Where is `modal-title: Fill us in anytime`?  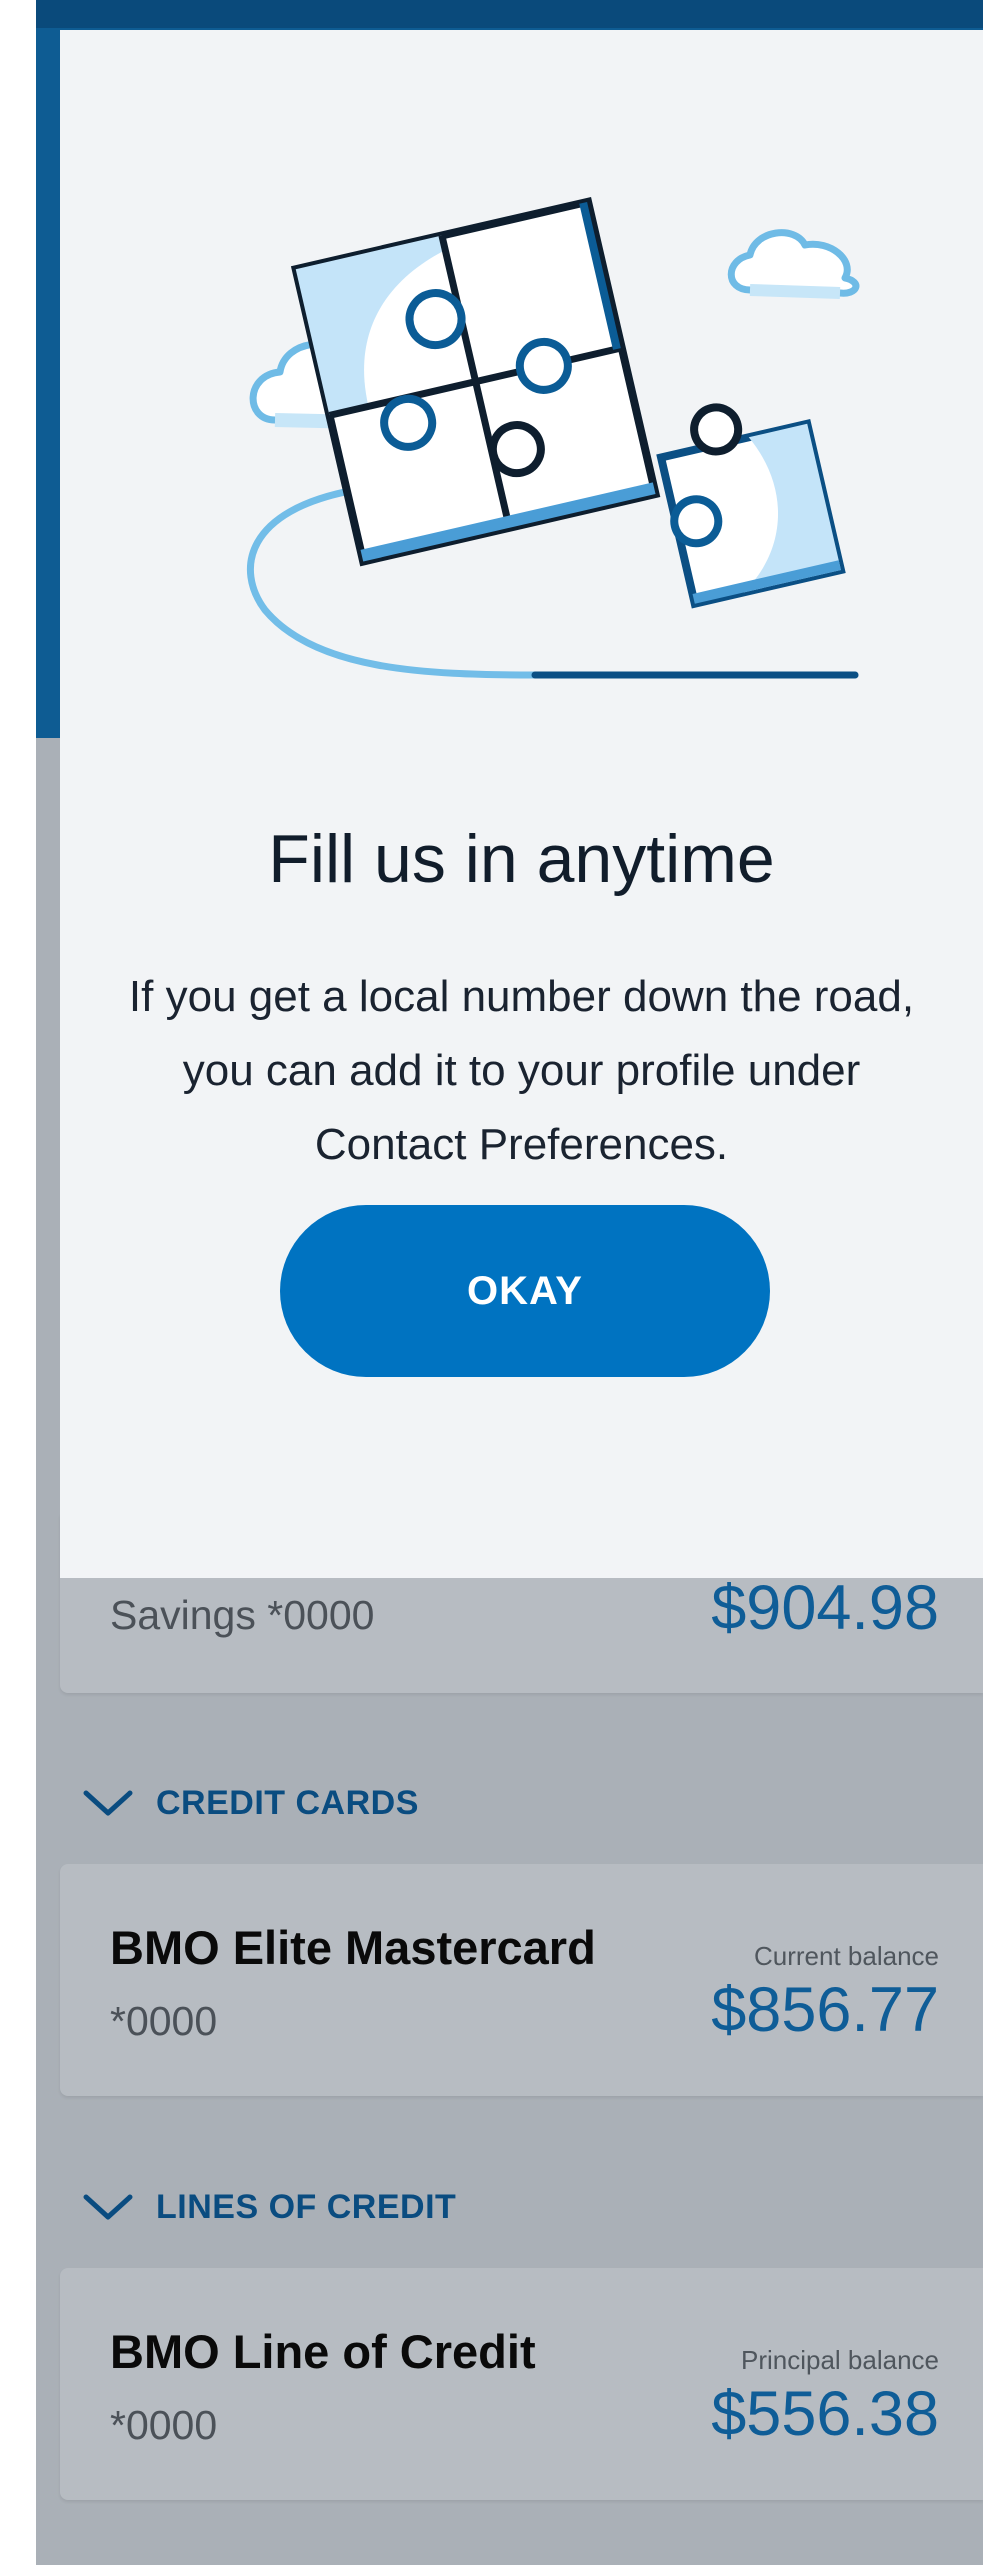 modal-title: Fill us in anytime is located at coordinates (521, 859).